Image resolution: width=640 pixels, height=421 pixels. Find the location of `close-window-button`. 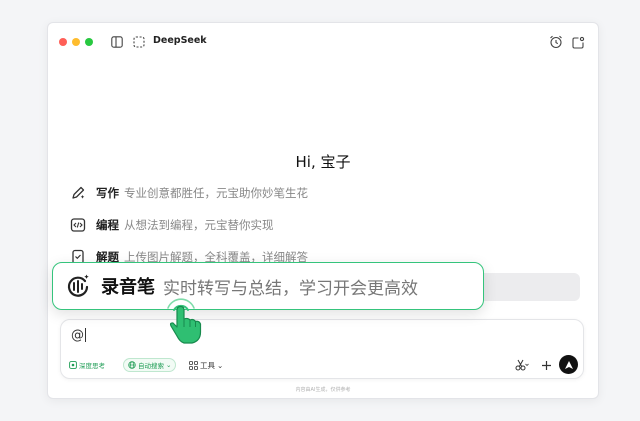

close-window-button is located at coordinates (63, 42).